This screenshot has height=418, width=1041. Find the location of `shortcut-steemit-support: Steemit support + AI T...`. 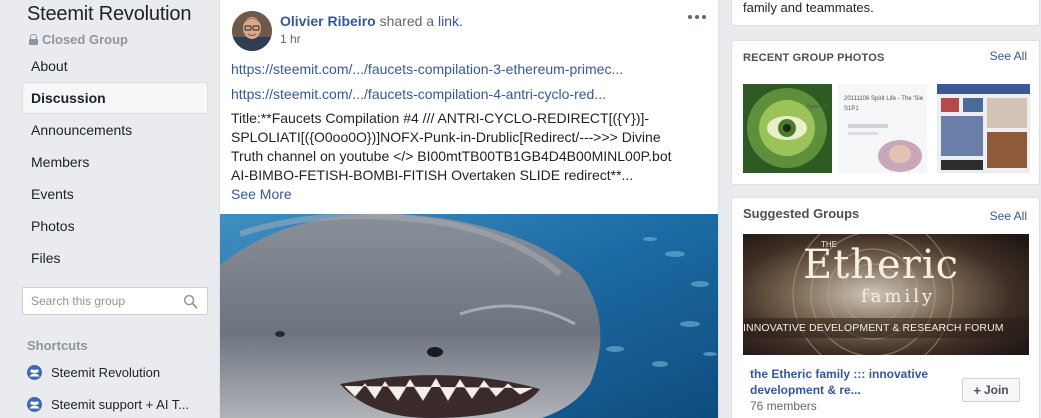

shortcut-steemit-support: Steemit support + AI T... is located at coordinates (108, 404).